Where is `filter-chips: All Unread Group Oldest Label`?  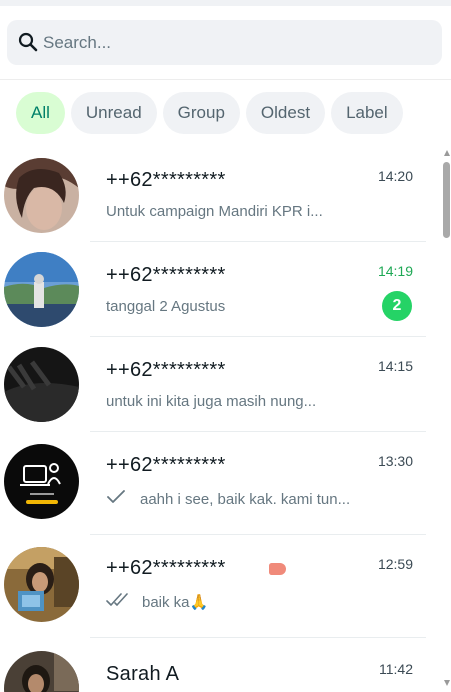
filter-chips: All Unread Group Oldest Label is located at coordinates (209, 113).